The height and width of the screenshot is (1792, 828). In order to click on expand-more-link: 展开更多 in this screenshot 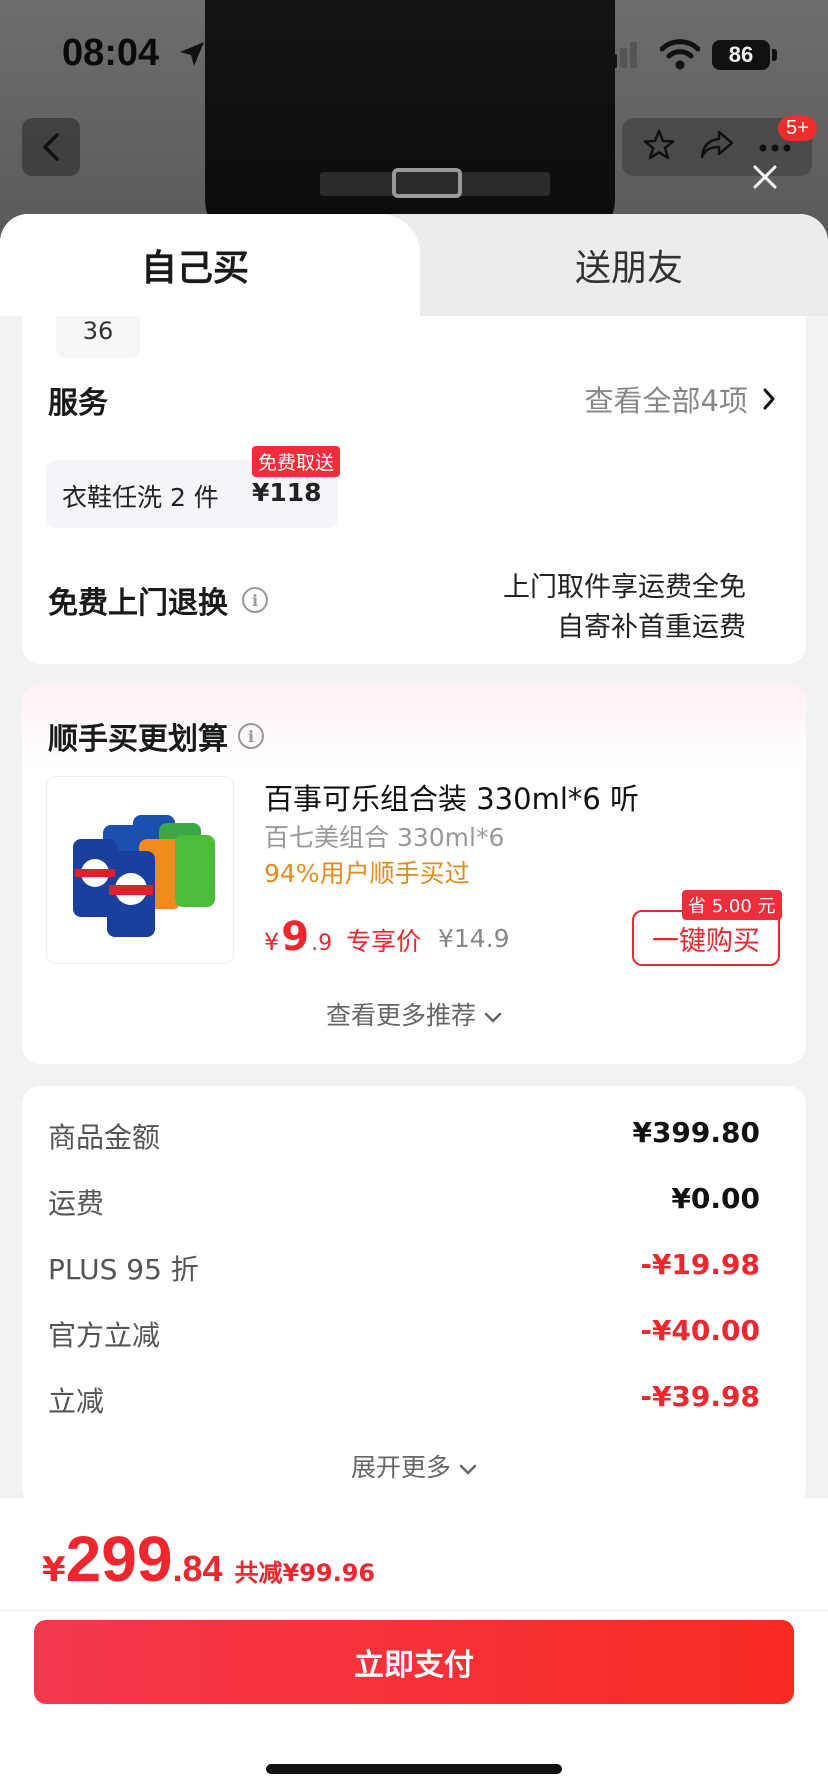, I will do `click(414, 1466)`.